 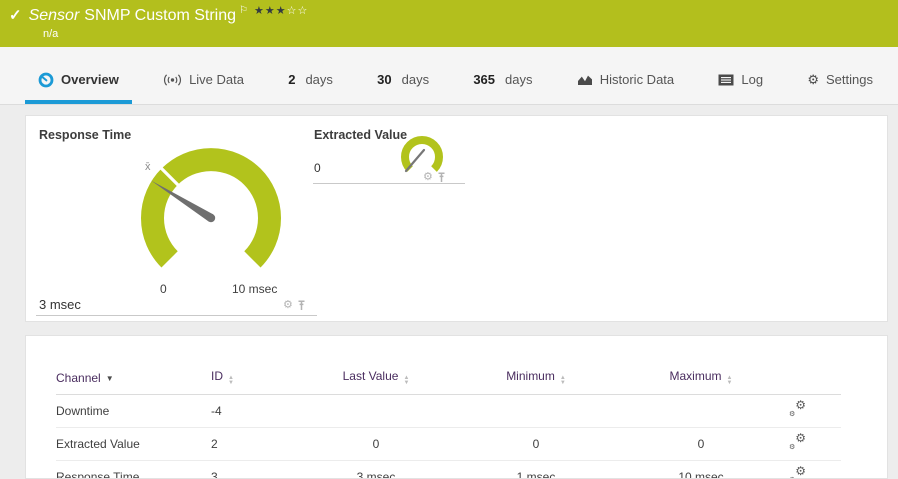 What do you see at coordinates (740, 81) in the screenshot?
I see `tab-log: Log` at bounding box center [740, 81].